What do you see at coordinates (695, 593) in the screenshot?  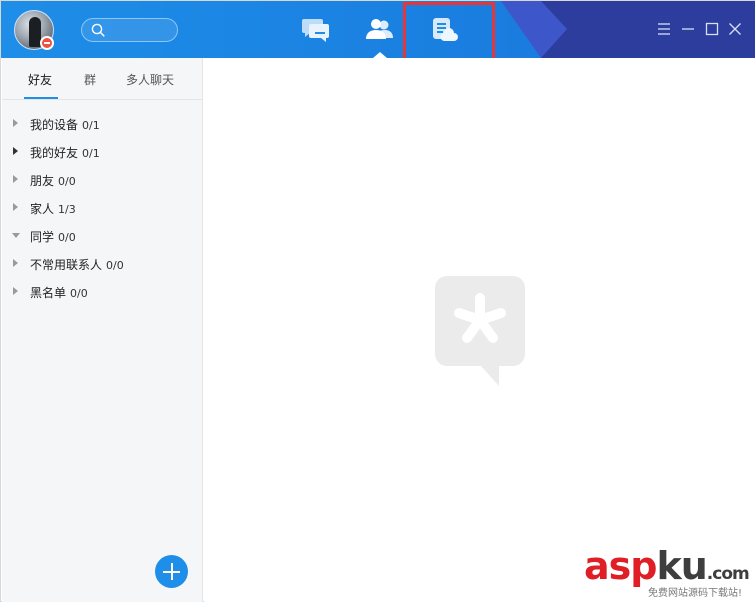 I see `watermark-subtitle: 免费网站源码下载站!` at bounding box center [695, 593].